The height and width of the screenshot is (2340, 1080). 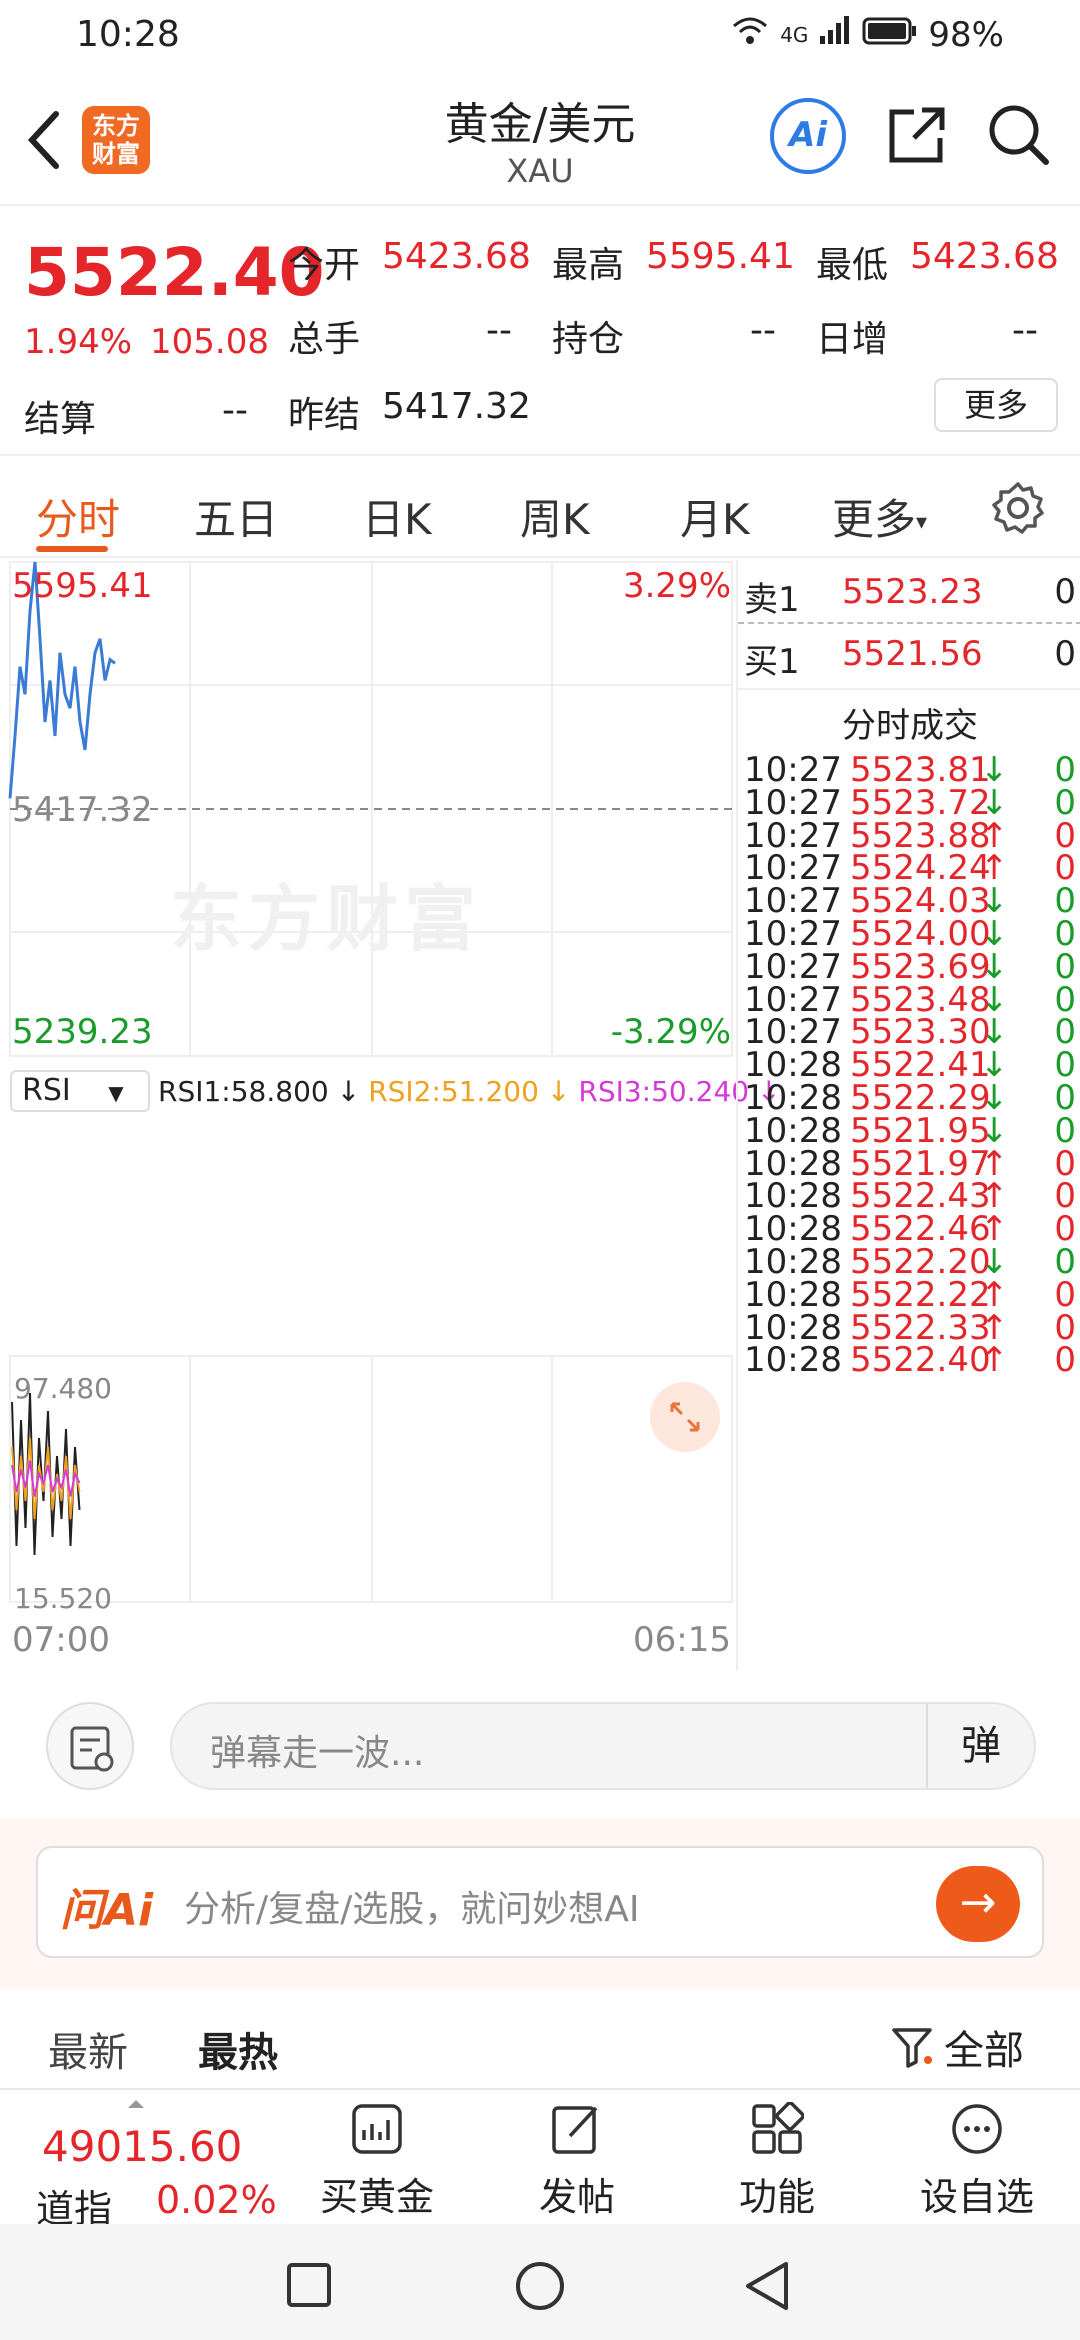 I want to click on chart-max-price: 5595.41, so click(x=82, y=586).